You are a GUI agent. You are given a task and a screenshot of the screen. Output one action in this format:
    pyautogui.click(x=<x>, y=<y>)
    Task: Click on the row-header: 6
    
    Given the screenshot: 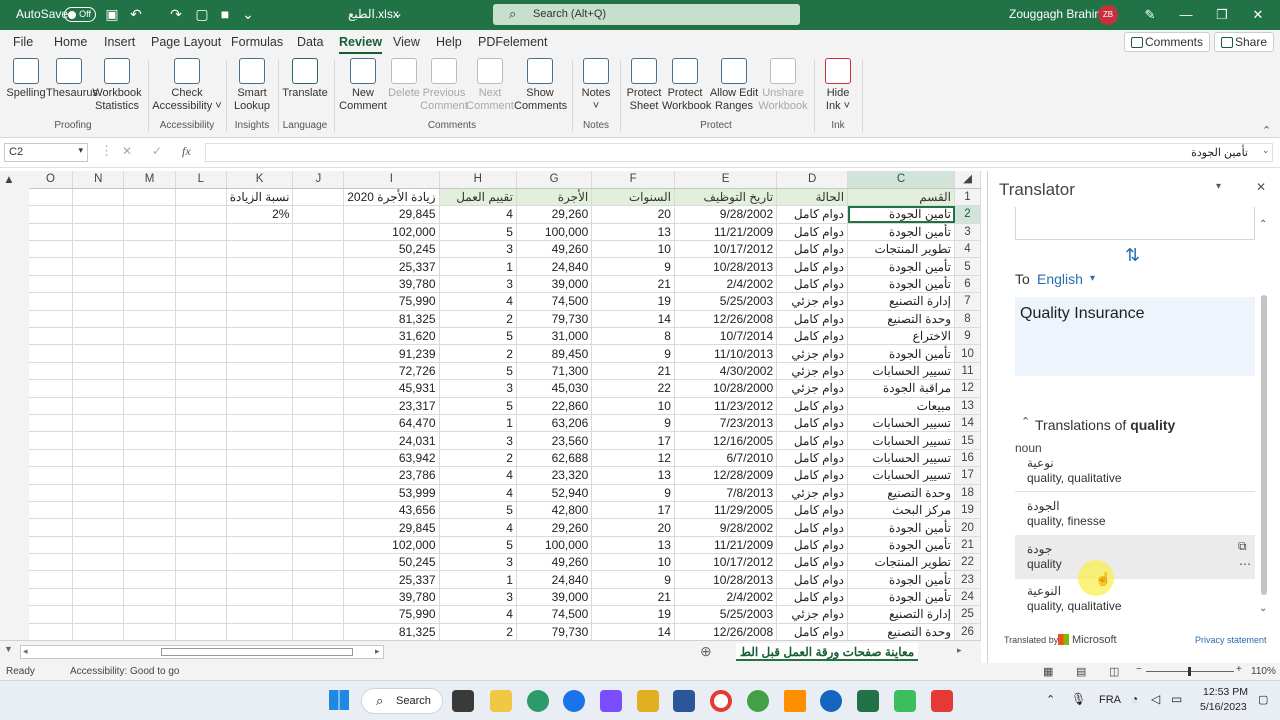 What is the action you would take?
    pyautogui.click(x=967, y=284)
    